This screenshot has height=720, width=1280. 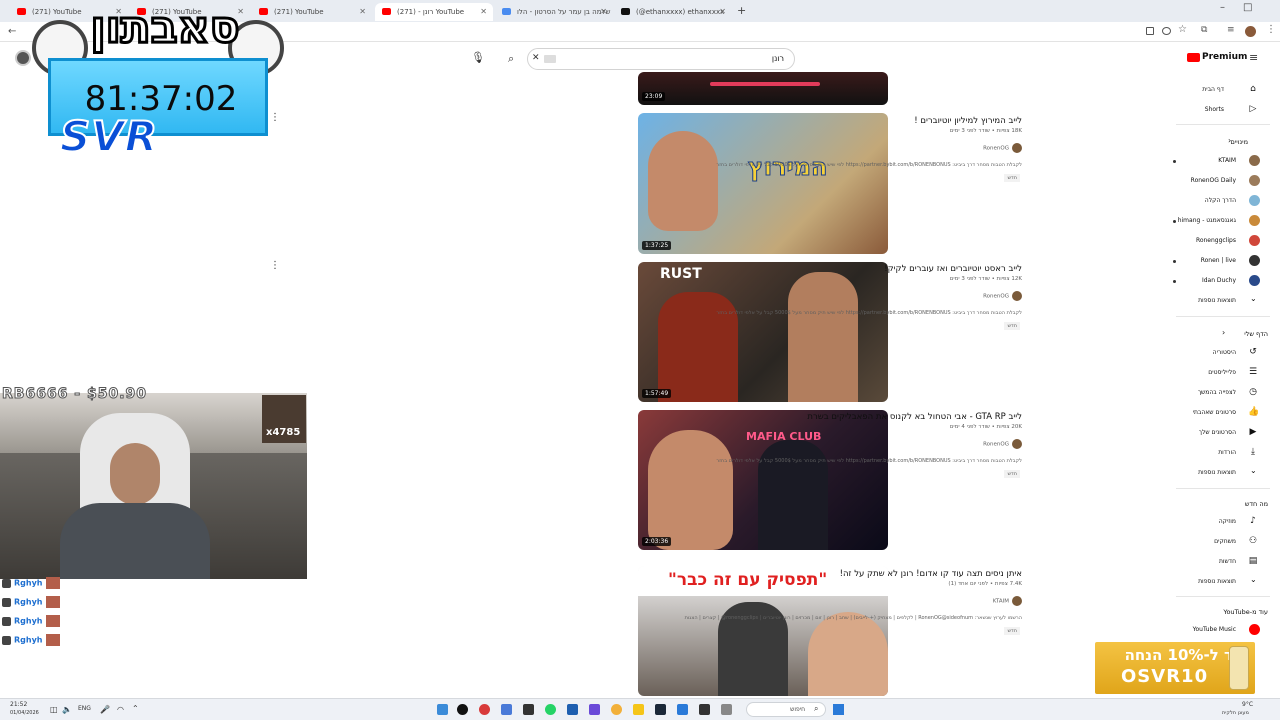 I want to click on sidebar-item-liked: סרטונים שאהבתי, so click(x=1214, y=412).